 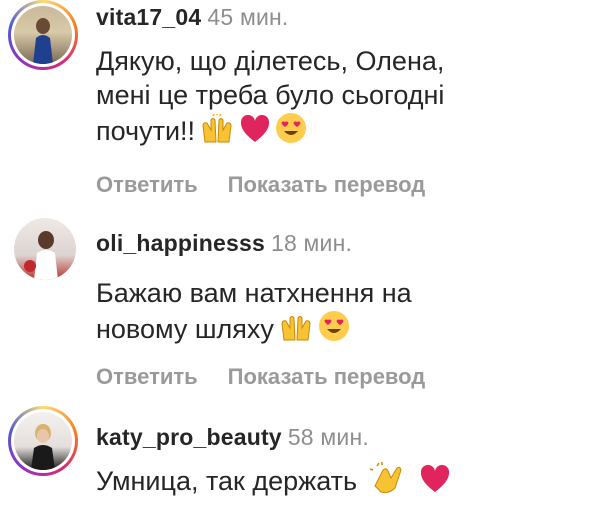 I want to click on comment-time: 58 мин., so click(x=328, y=437).